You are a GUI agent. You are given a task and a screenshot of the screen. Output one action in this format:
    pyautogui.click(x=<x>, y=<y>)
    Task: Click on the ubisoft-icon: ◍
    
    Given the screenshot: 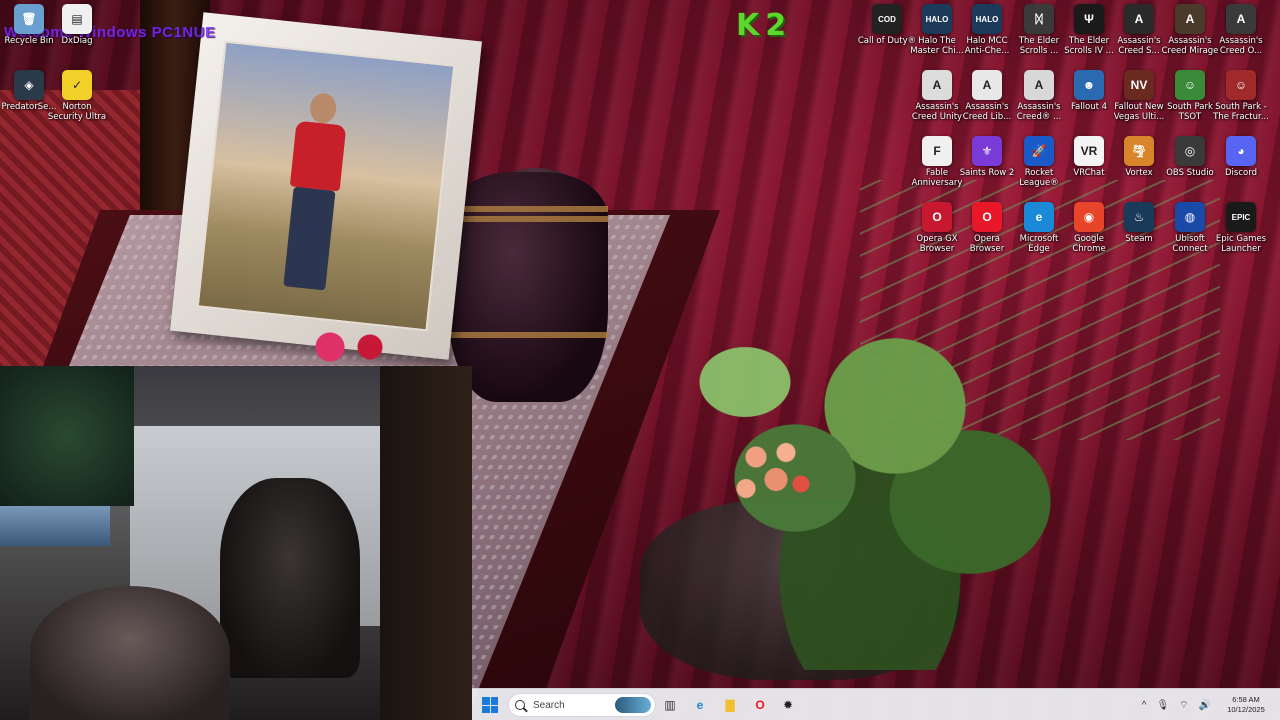 What is the action you would take?
    pyautogui.click(x=1190, y=217)
    